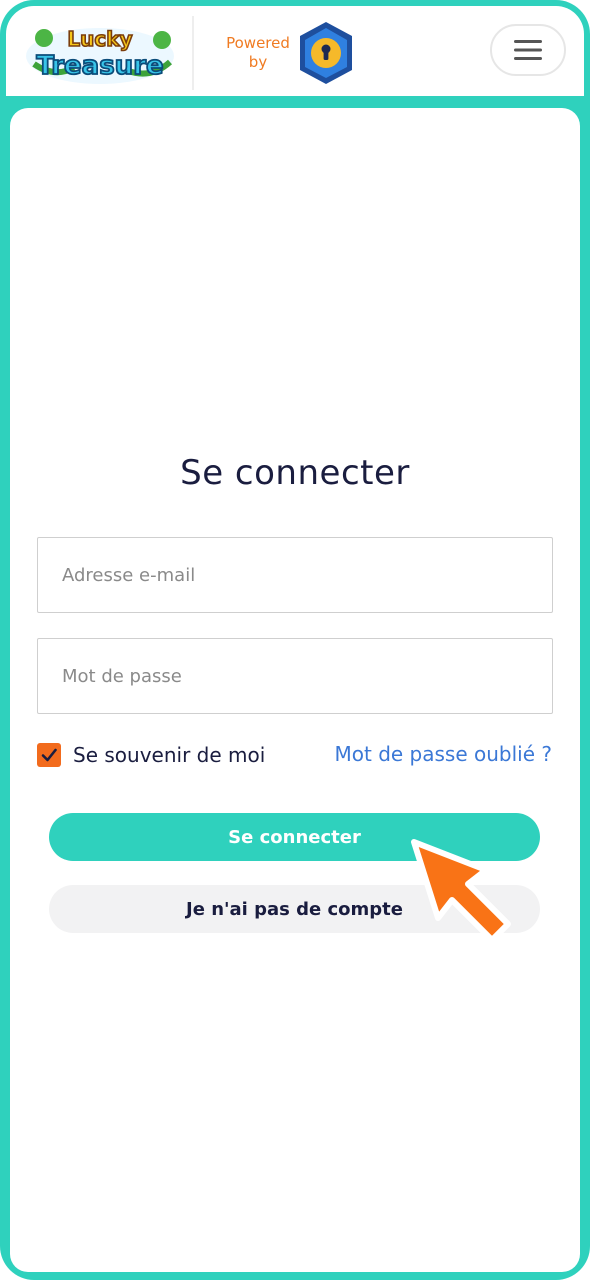 The width and height of the screenshot is (590, 1280). Describe the element at coordinates (295, 473) in the screenshot. I see `page-title: Se connecter` at that location.